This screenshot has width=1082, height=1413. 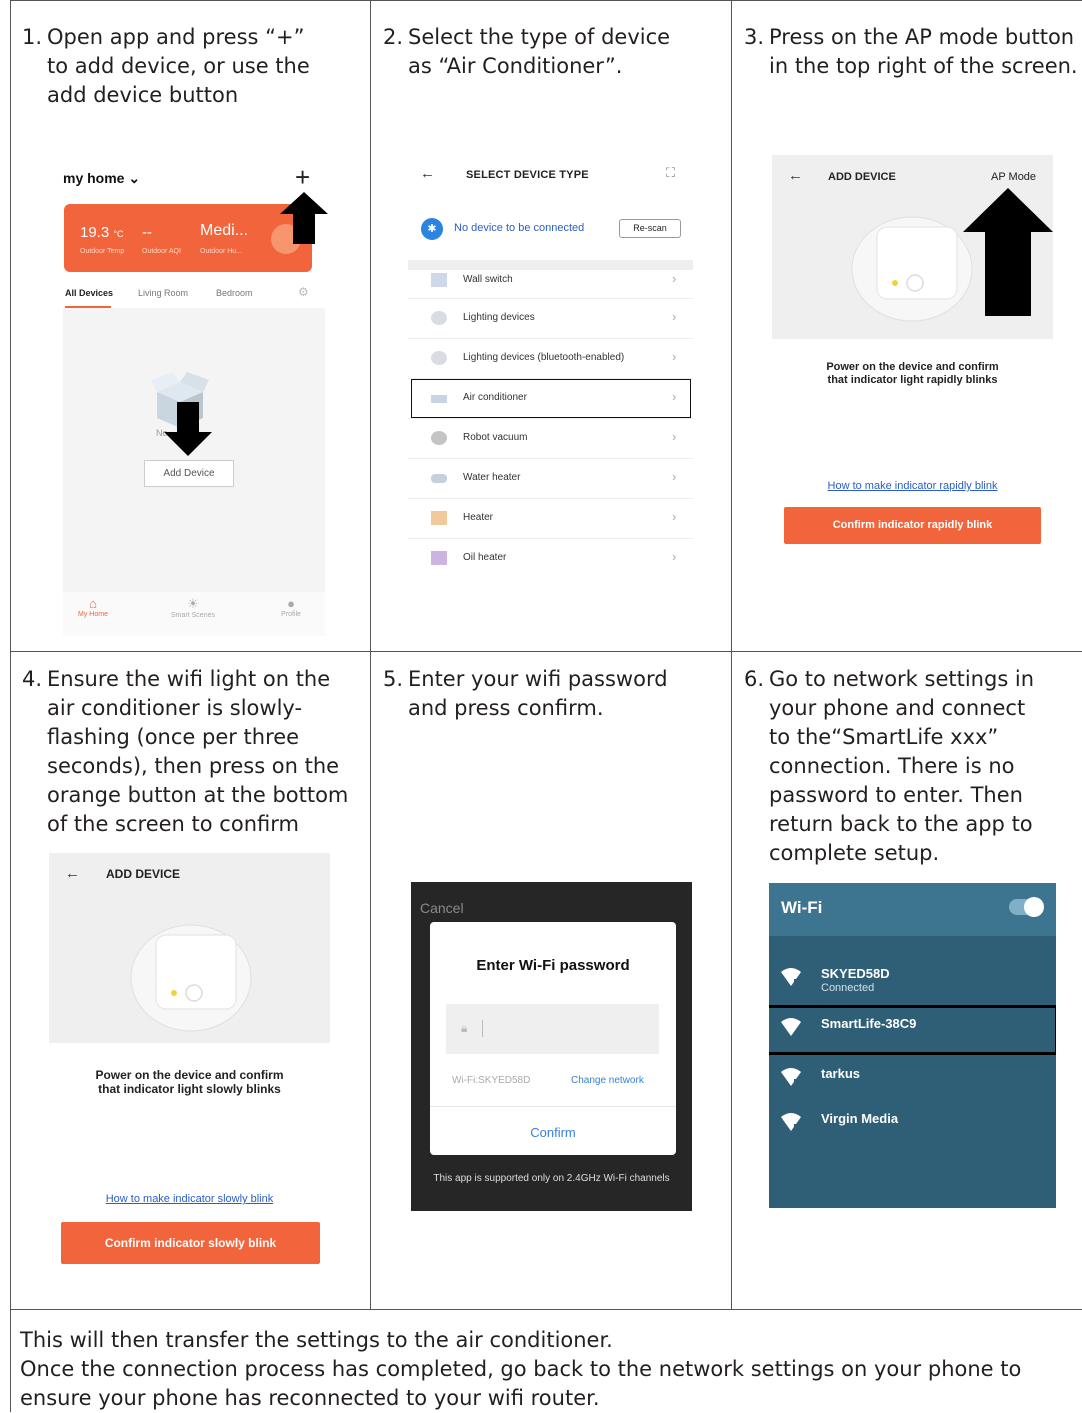 What do you see at coordinates (553, 965) in the screenshot?
I see `dialog-title: Enter Wi-Fi password` at bounding box center [553, 965].